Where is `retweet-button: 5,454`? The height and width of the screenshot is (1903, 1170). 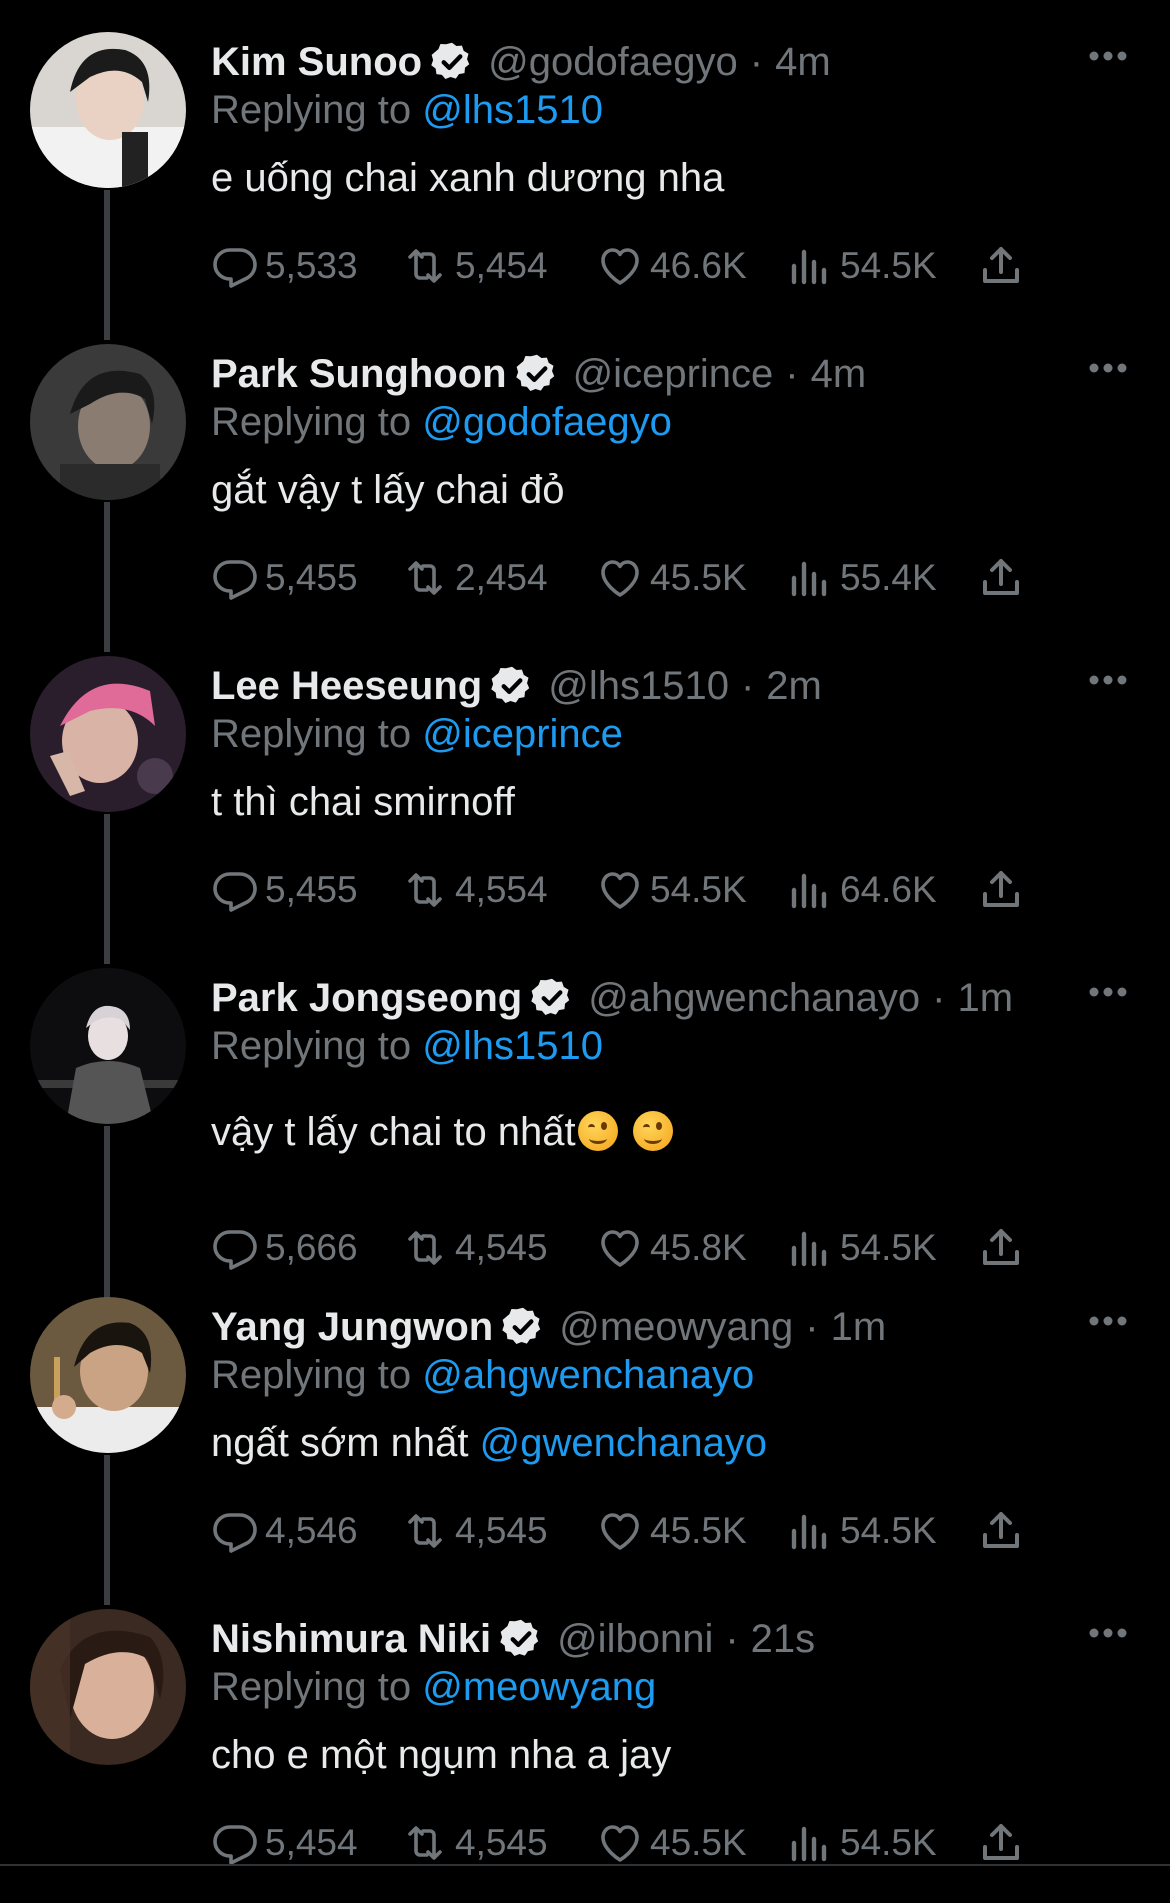
retweet-button: 5,454 is located at coordinates (474, 266).